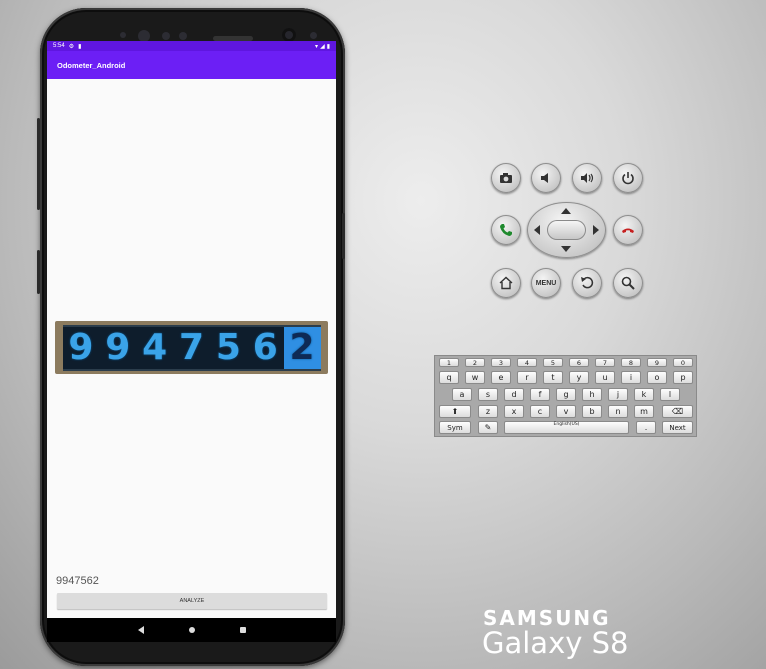 This screenshot has width=766, height=669. I want to click on key-m: m, so click(644, 411).